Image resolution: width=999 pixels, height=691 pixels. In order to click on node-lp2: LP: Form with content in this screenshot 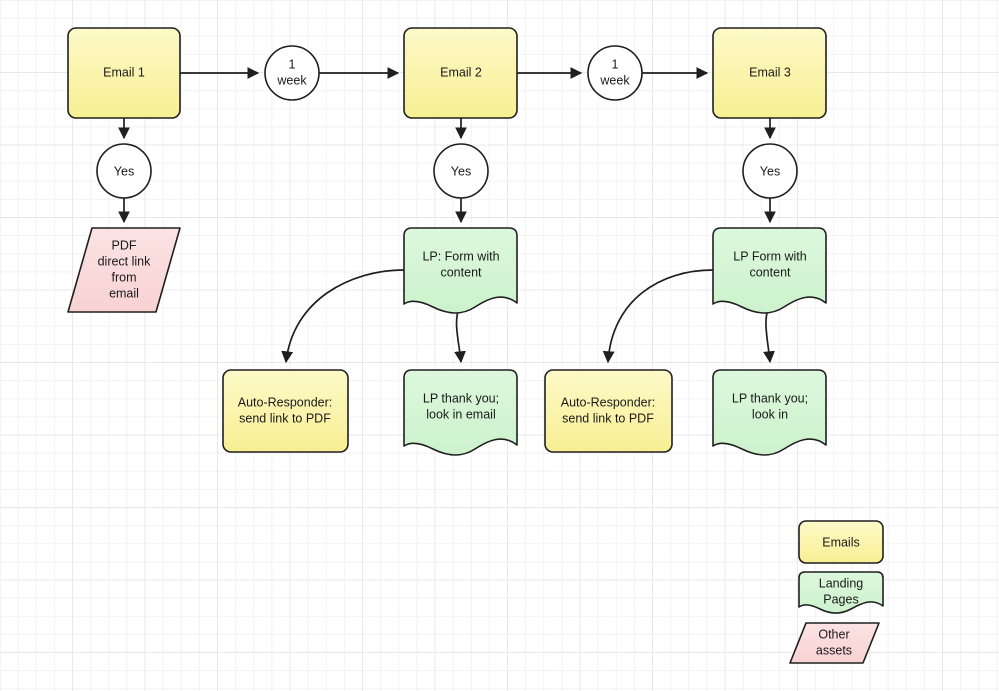, I will do `click(460, 270)`.